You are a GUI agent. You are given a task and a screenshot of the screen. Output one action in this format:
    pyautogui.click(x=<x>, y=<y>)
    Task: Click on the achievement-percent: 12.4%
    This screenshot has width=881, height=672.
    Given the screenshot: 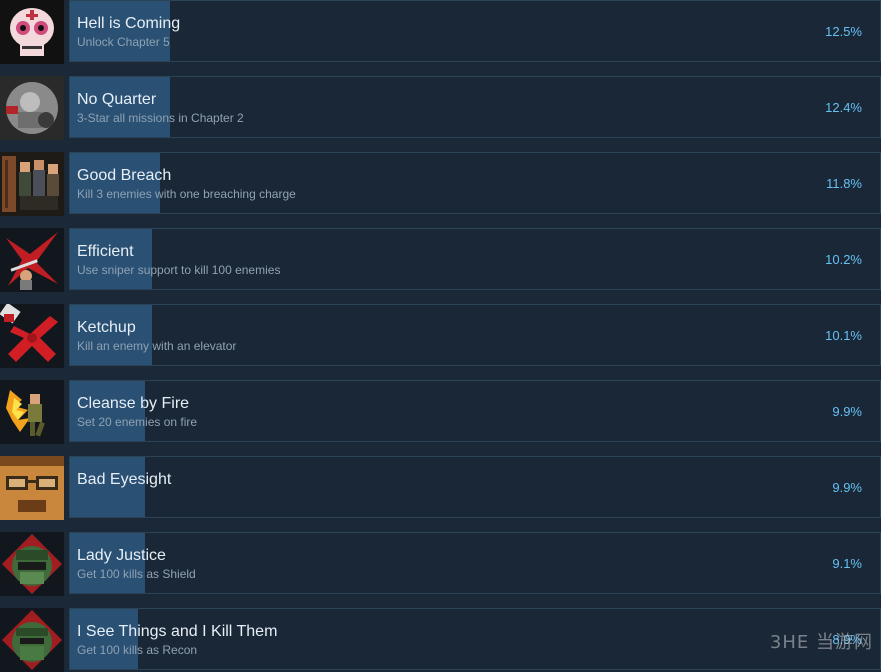 What is the action you would take?
    pyautogui.click(x=843, y=107)
    